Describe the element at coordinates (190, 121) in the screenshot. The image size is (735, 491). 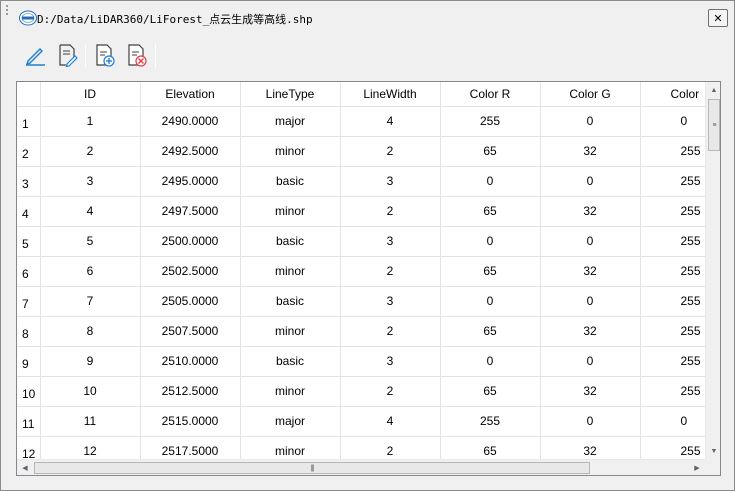
I see `cell-elevation: 2490.0000` at that location.